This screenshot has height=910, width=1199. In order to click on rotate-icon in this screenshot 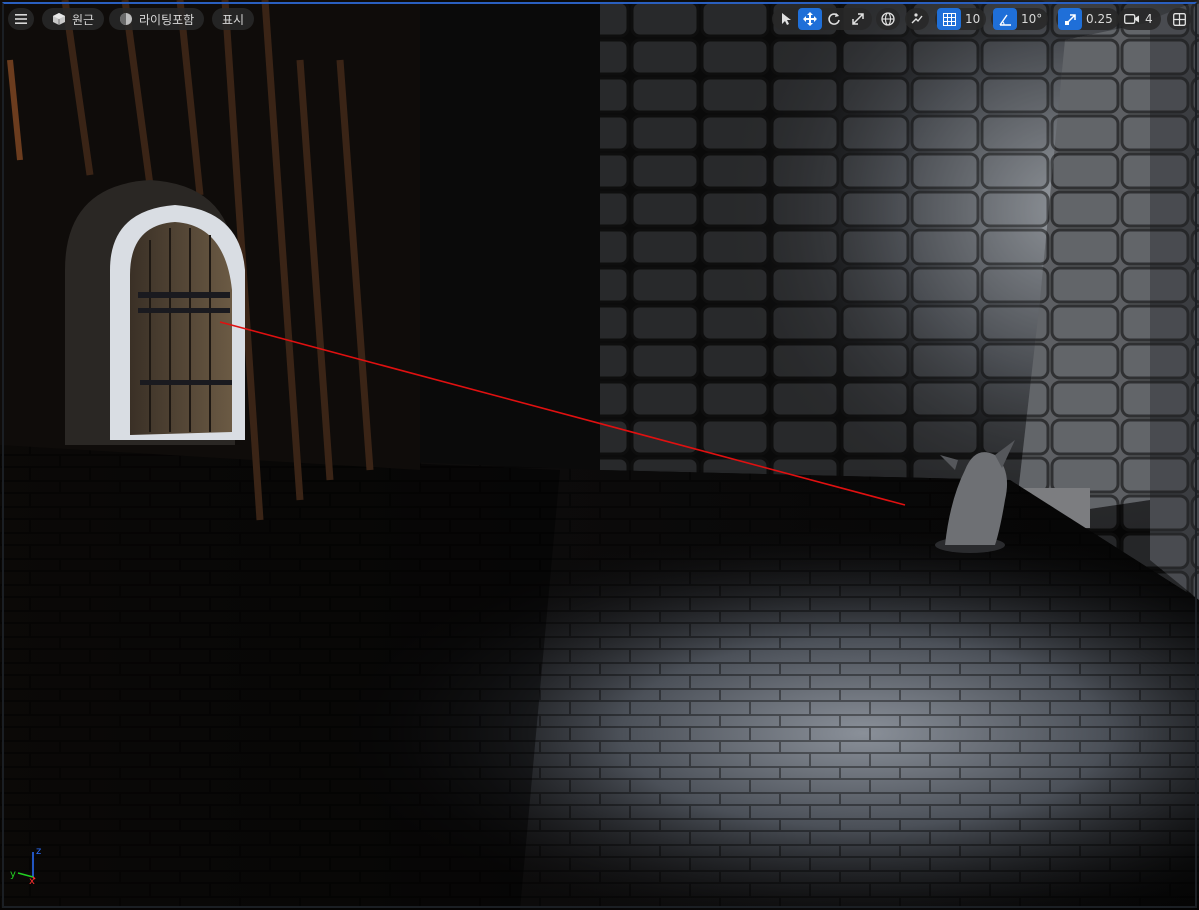, I will do `click(834, 19)`.